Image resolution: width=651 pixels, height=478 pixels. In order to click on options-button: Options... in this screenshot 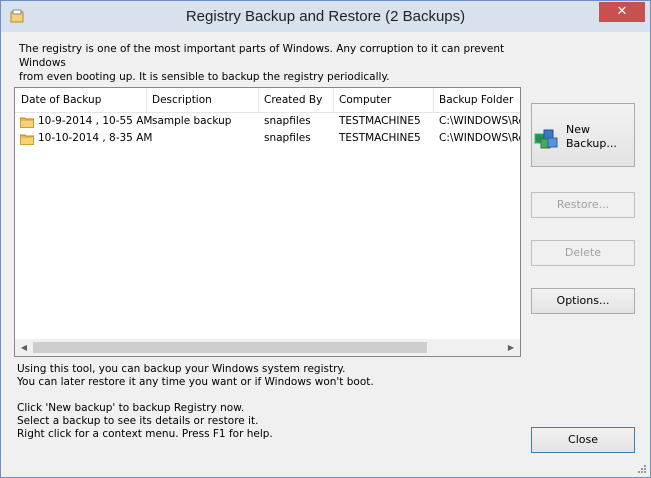, I will do `click(583, 301)`.